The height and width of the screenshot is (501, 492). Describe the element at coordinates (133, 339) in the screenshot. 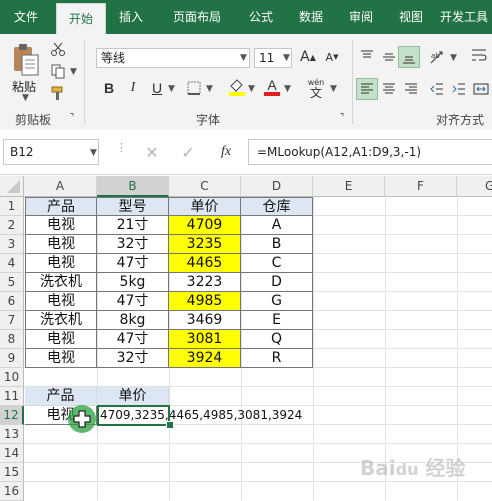

I see `table-cell: 47寸` at that location.